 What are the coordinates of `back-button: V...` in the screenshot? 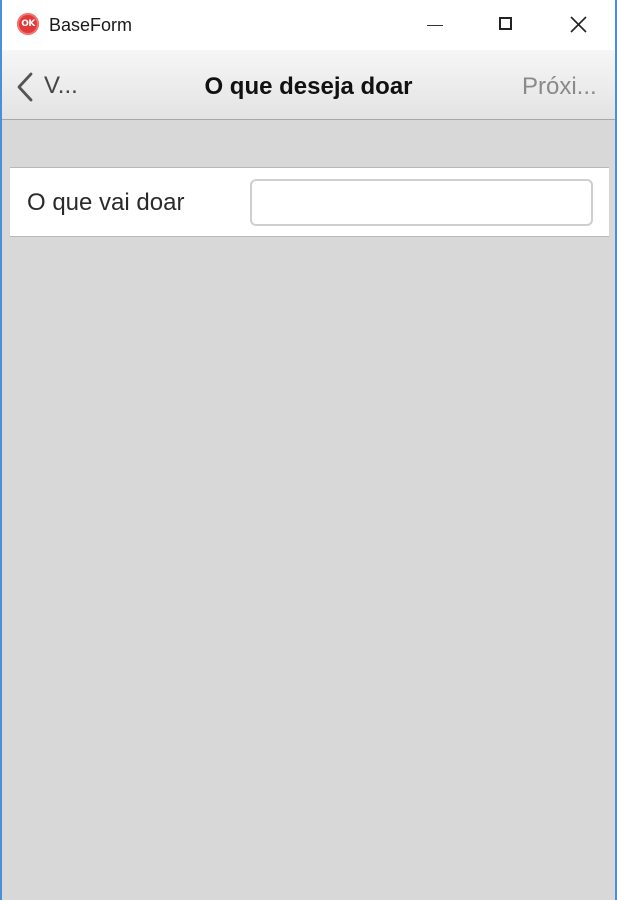 It's located at (52, 85).